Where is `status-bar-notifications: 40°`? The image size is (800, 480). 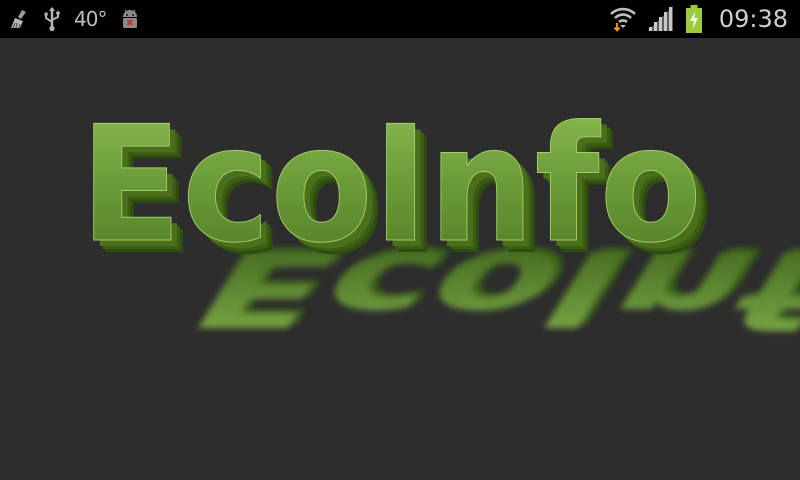
status-bar-notifications: 40° is located at coordinates (75, 19).